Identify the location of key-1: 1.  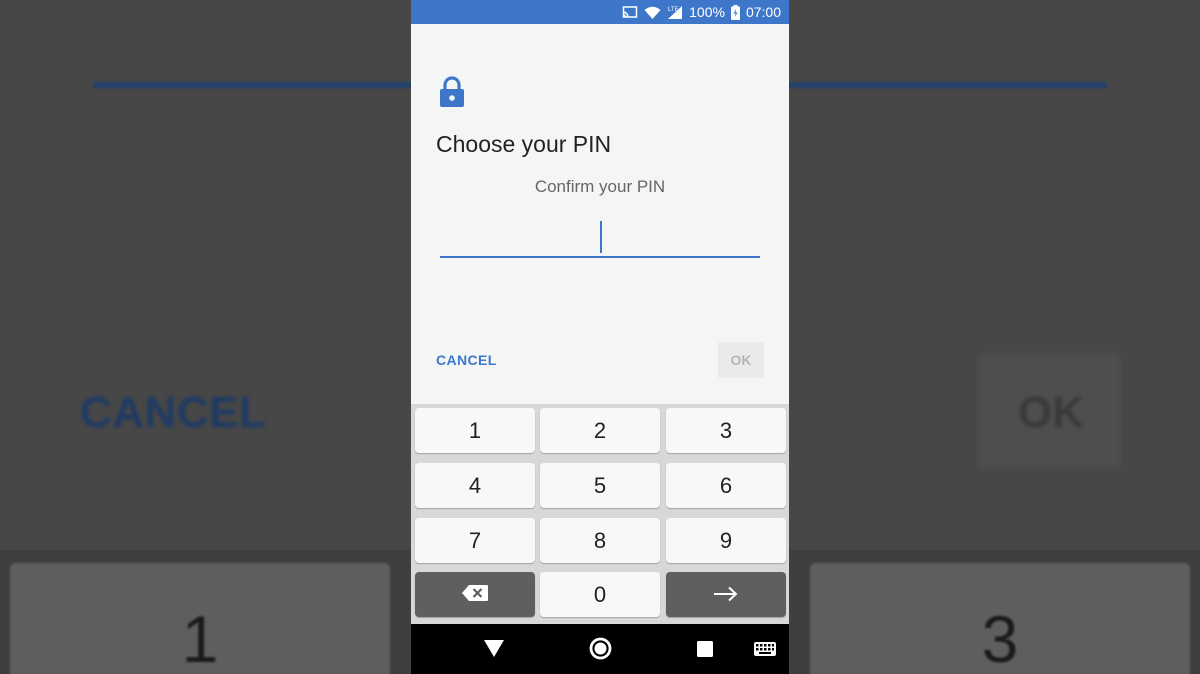
(475, 430).